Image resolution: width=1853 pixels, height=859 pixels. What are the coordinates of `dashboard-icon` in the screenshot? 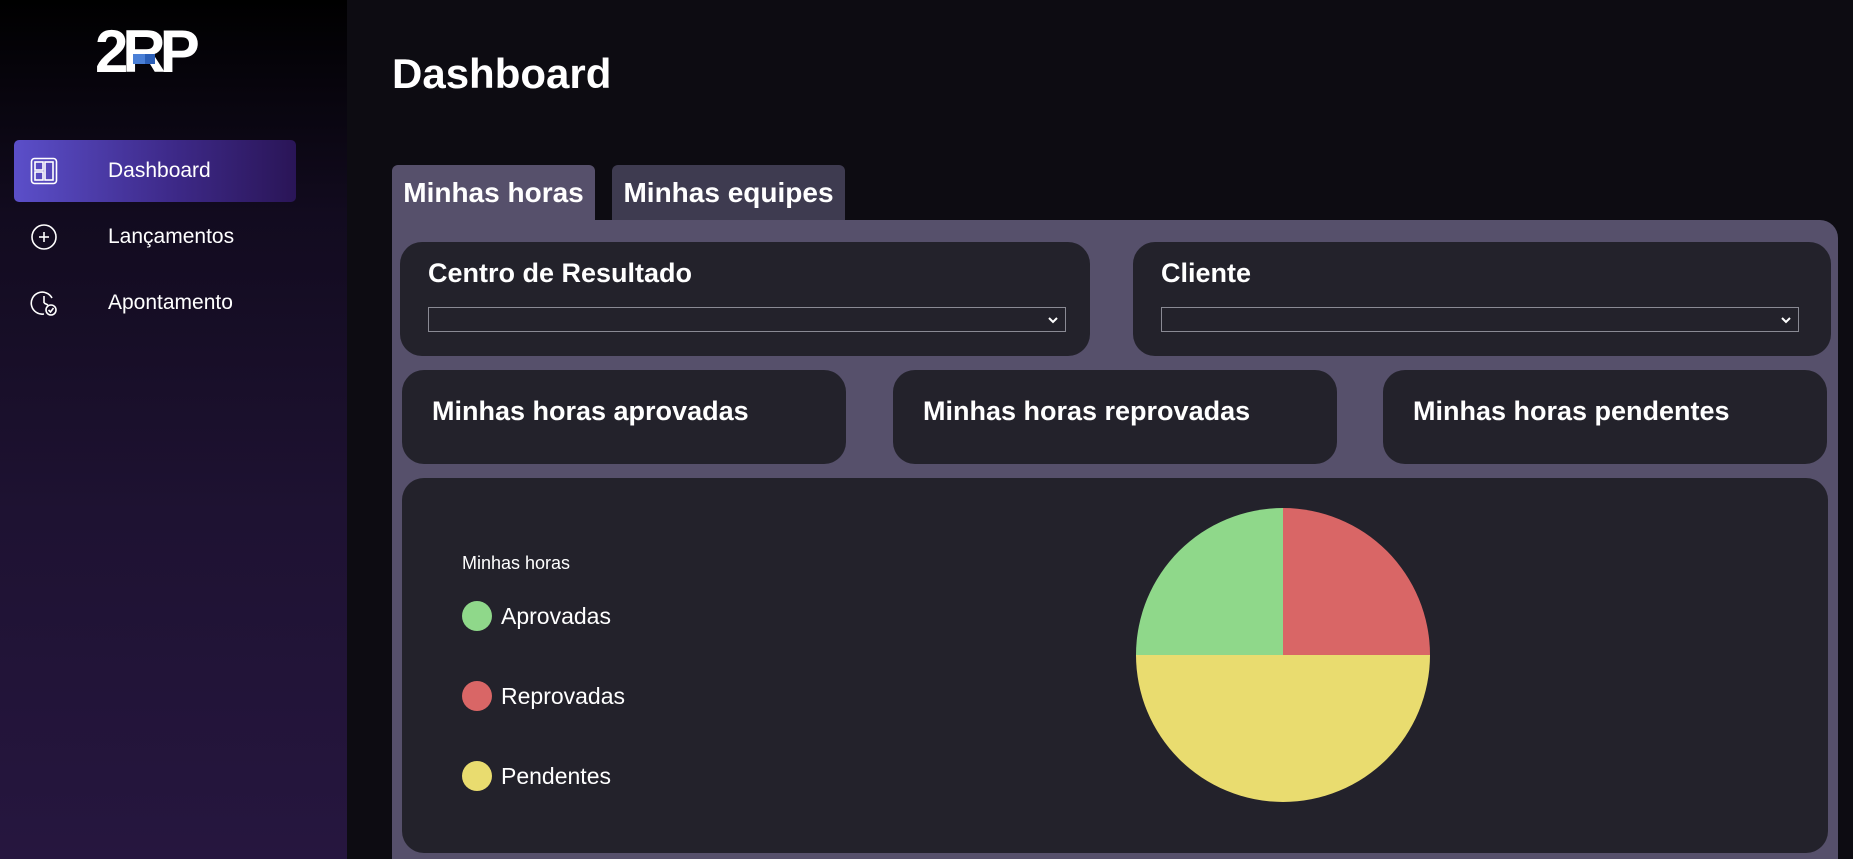 It's located at (44, 171).